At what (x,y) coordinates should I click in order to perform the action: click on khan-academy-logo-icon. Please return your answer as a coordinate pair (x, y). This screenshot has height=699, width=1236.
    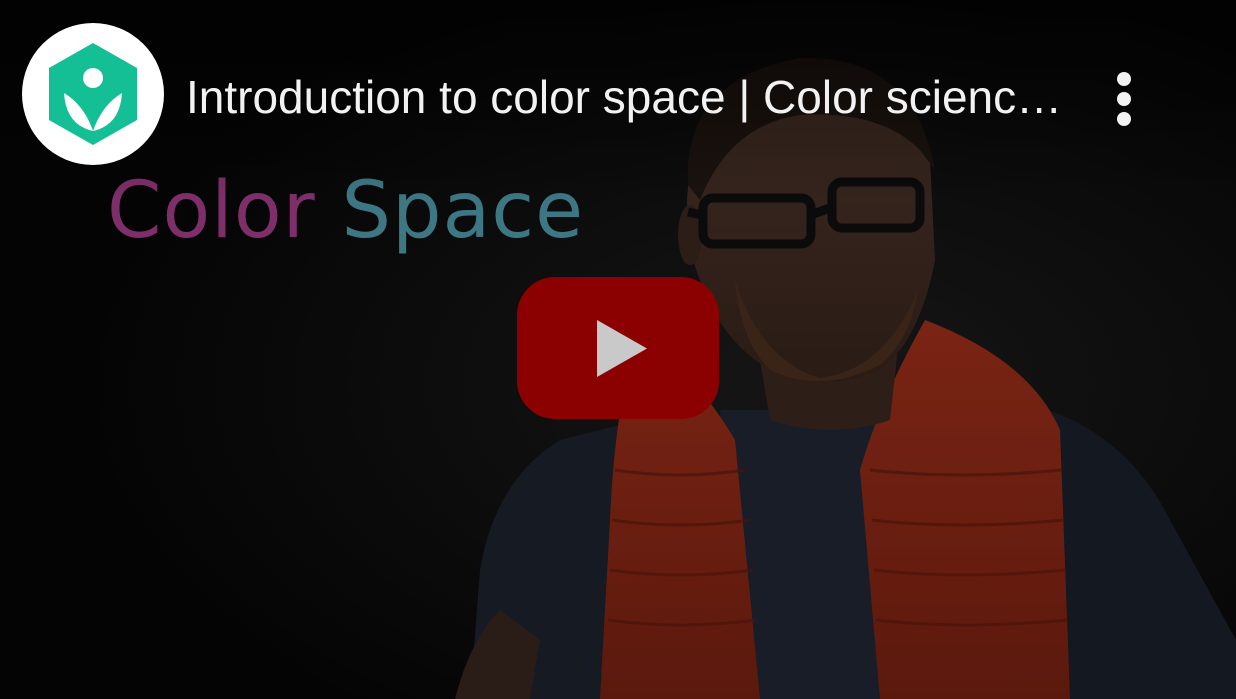
    Looking at the image, I should click on (93, 94).